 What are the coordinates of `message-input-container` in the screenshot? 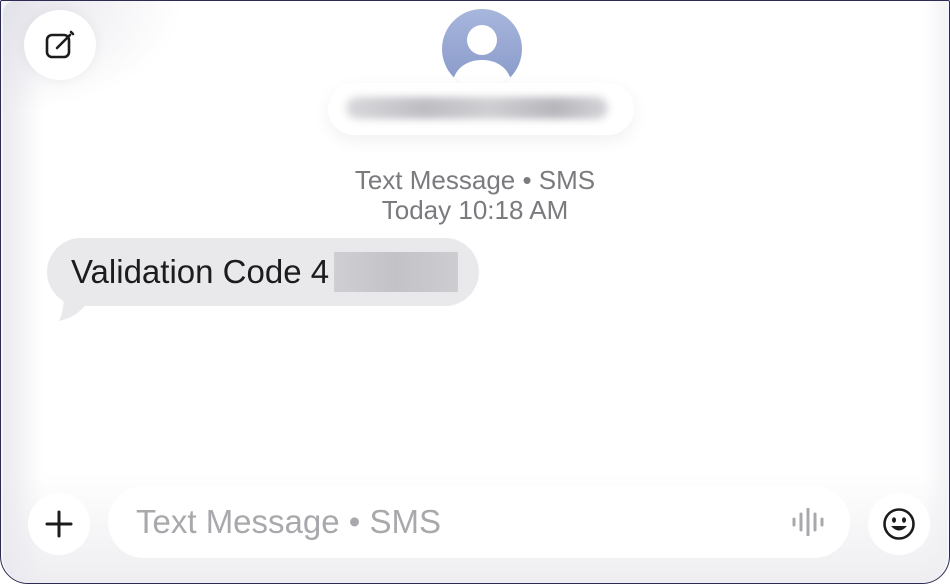 It's located at (479, 522).